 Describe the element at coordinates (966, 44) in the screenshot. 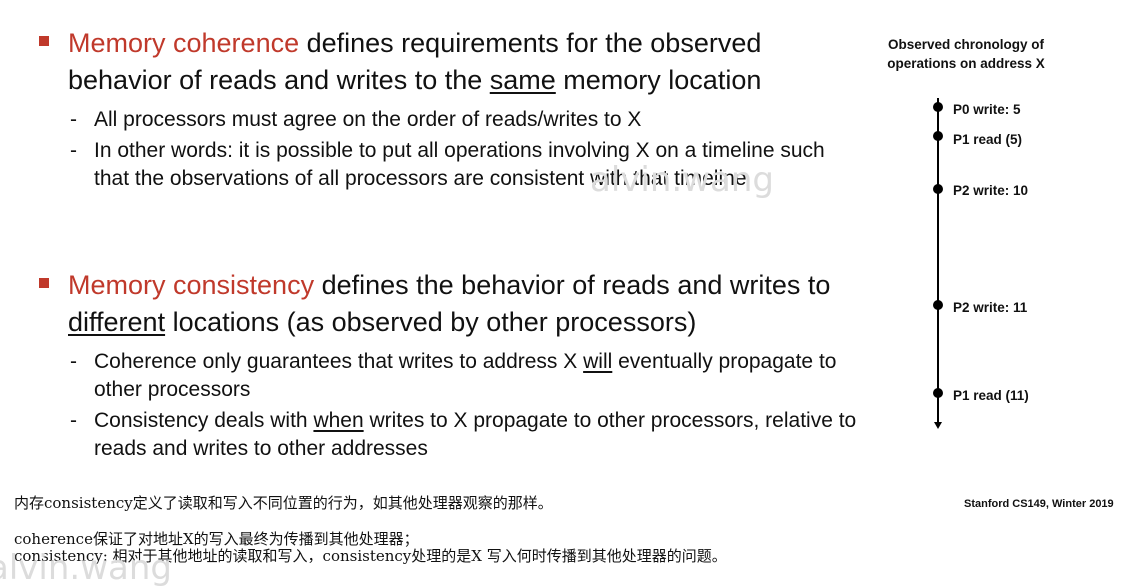

I see `timeline-title-line1: Observed chronology of` at that location.